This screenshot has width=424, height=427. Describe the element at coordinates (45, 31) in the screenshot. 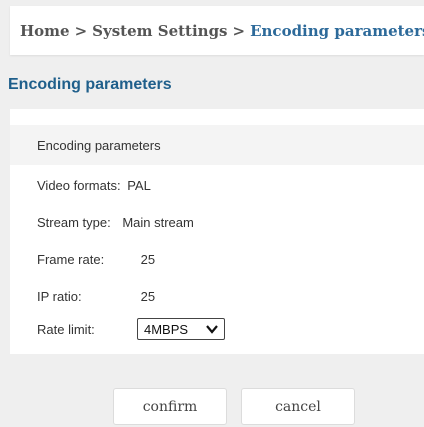

I see `breadcrumb-home: Home` at that location.